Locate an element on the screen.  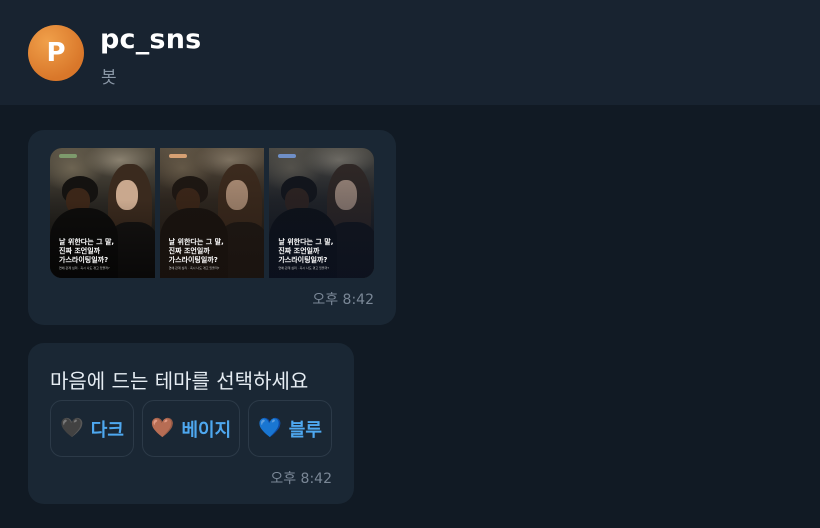
chat-title: pc_sns is located at coordinates (150, 39).